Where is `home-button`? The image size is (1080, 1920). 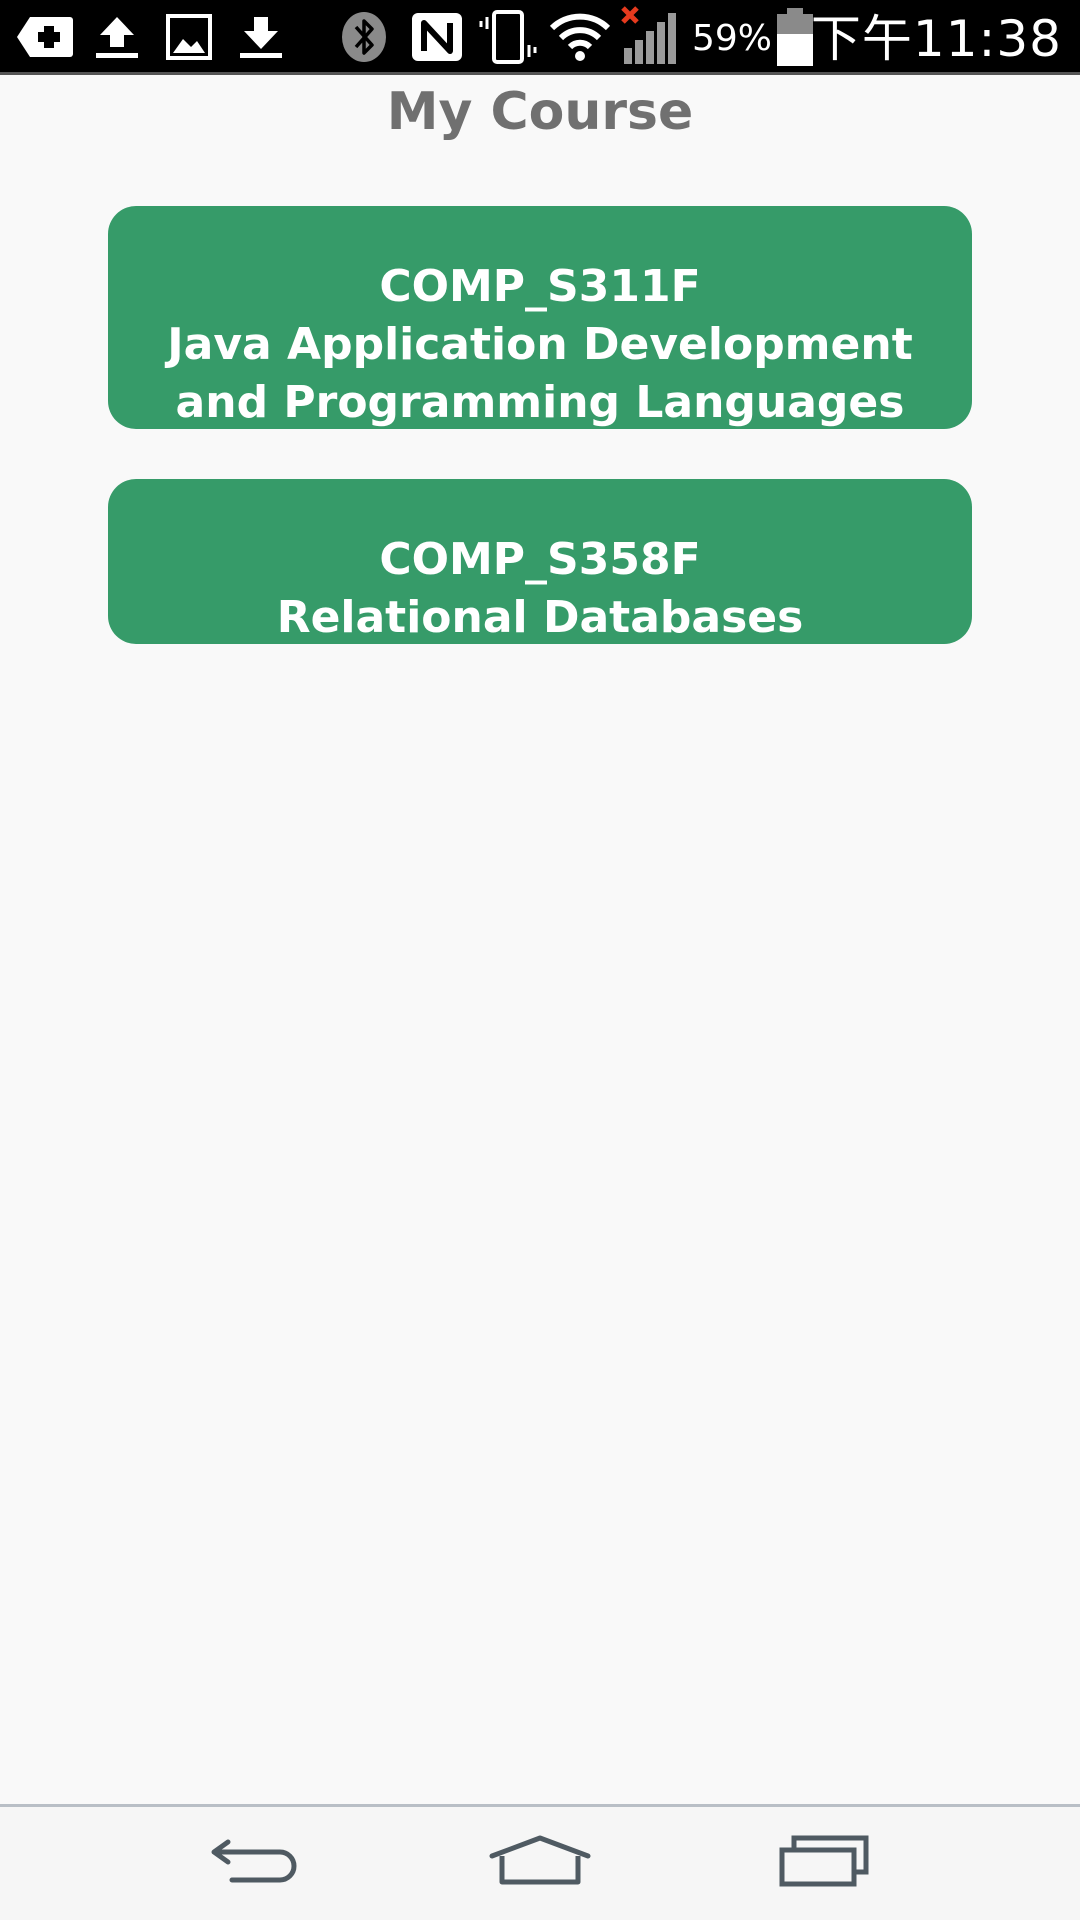
home-button is located at coordinates (540, 1864).